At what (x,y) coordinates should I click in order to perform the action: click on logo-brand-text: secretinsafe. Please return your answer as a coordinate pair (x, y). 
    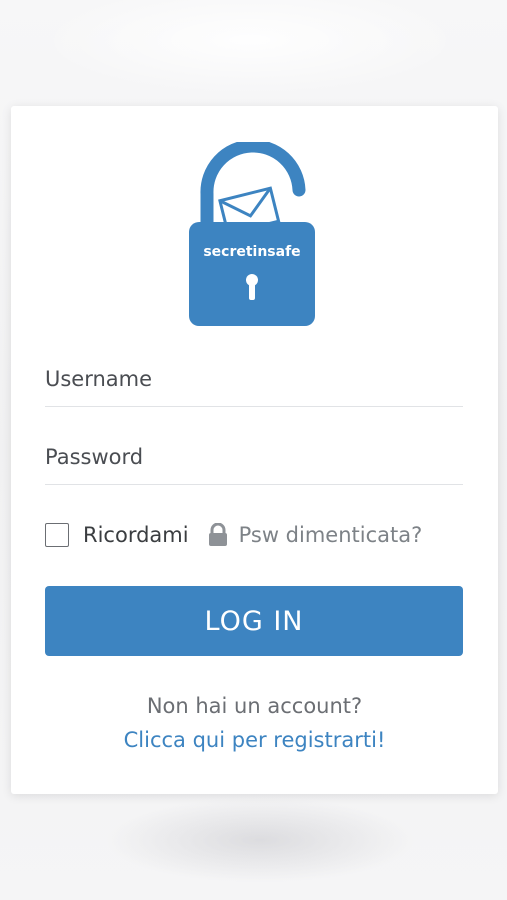
    Looking at the image, I should click on (251, 252).